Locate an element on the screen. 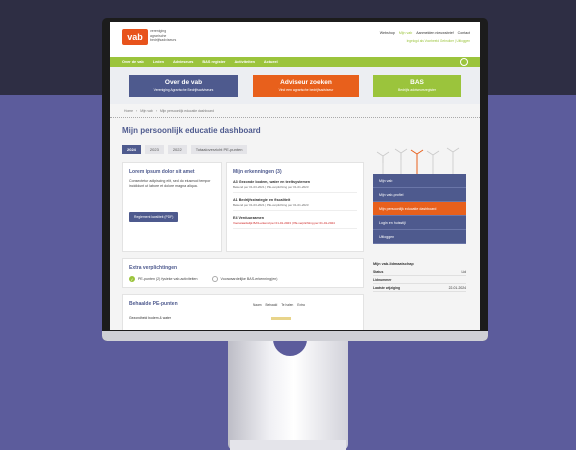  monitor-chin is located at coordinates (295, 336).